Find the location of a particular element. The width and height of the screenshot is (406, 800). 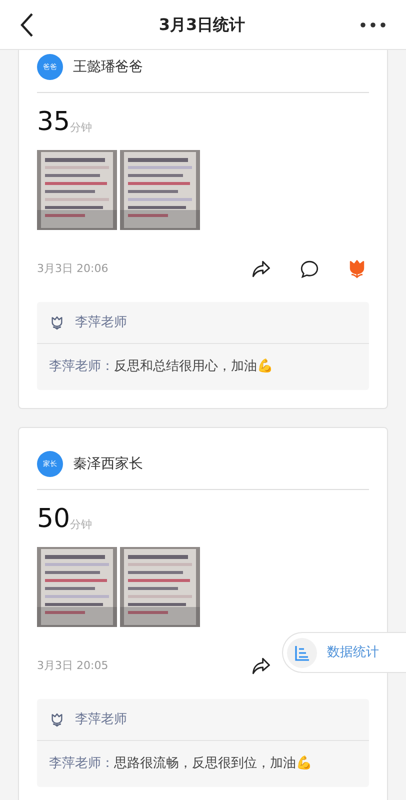

speech-bubble-icon is located at coordinates (309, 269).